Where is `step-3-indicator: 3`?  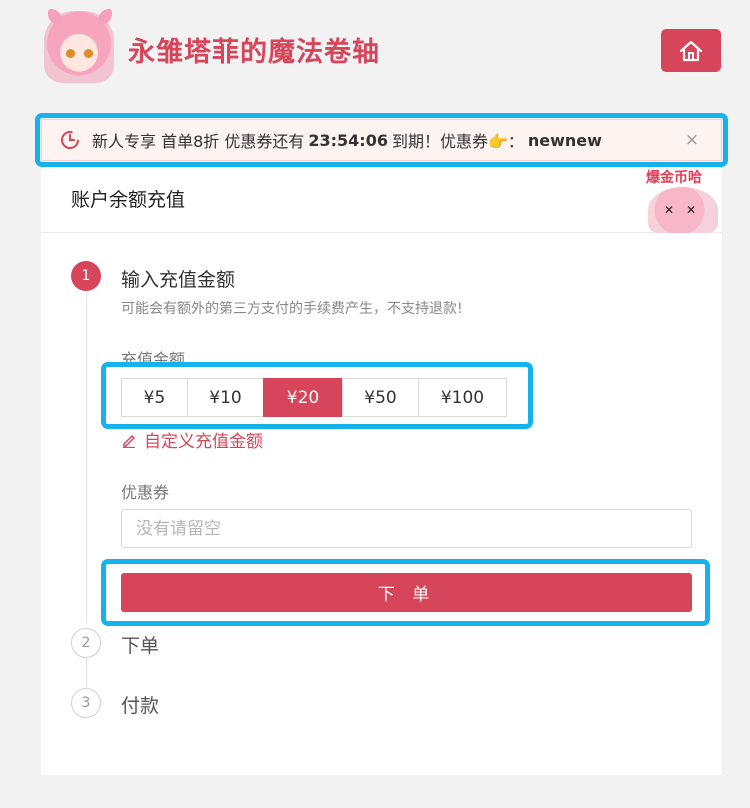 step-3-indicator: 3 is located at coordinates (86, 703).